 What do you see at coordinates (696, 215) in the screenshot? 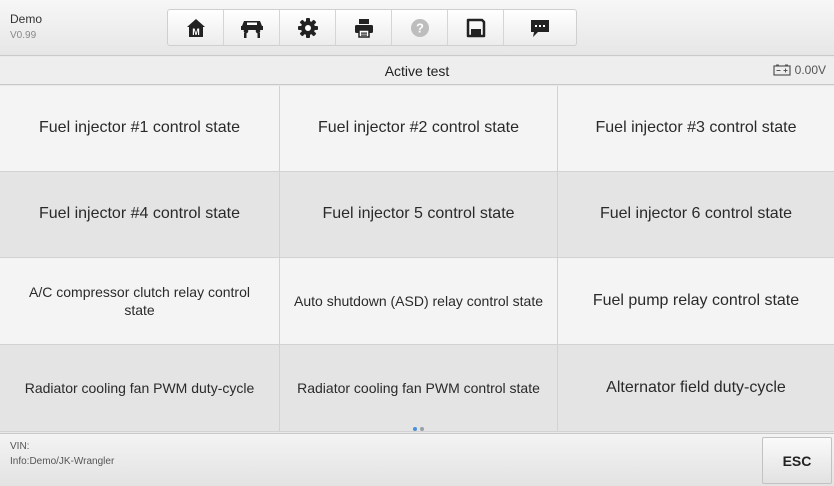
I see `test-item-fuel-injector-6: Fuel injector 6 control state` at bounding box center [696, 215].